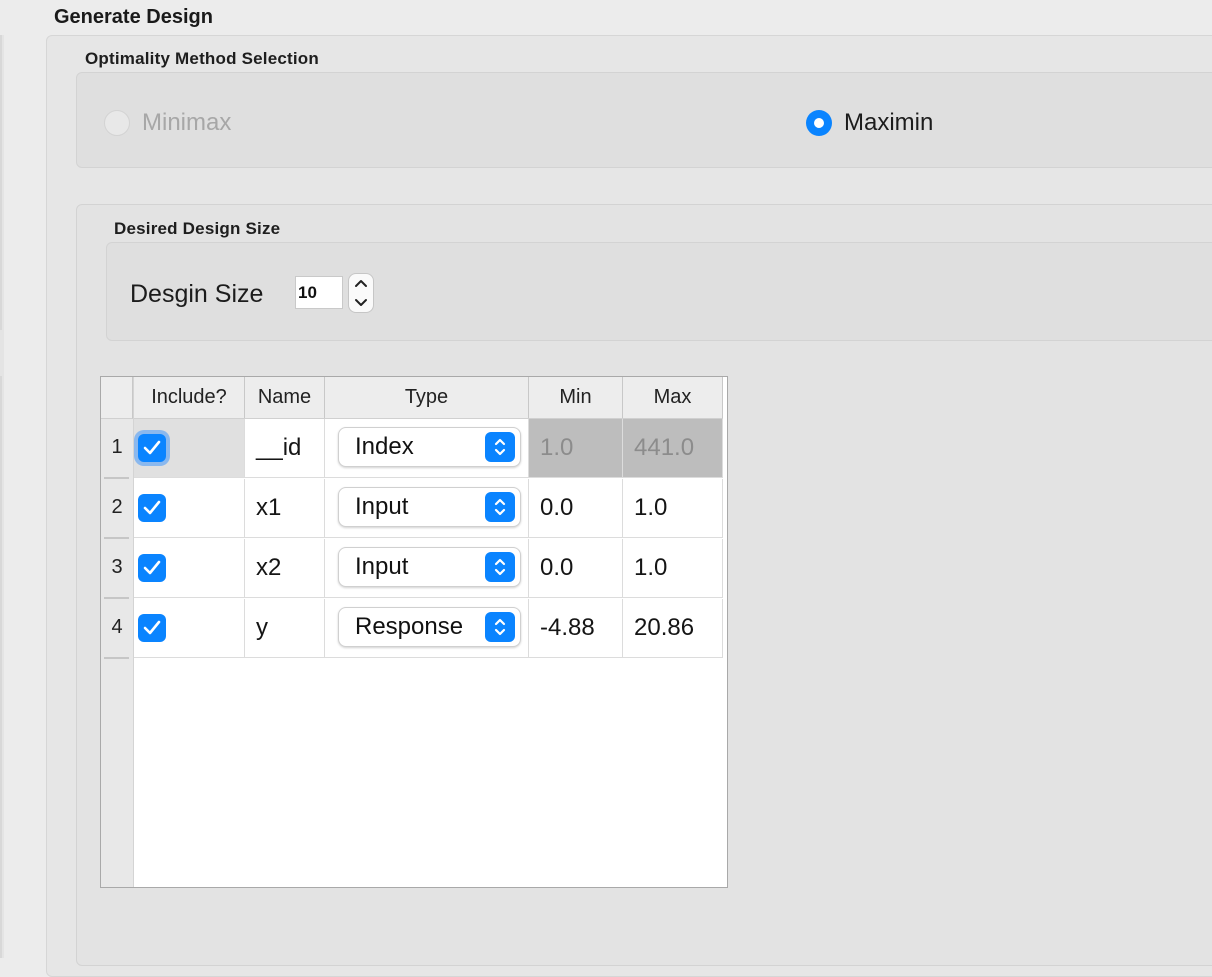  I want to click on row-number: 1, so click(117, 447).